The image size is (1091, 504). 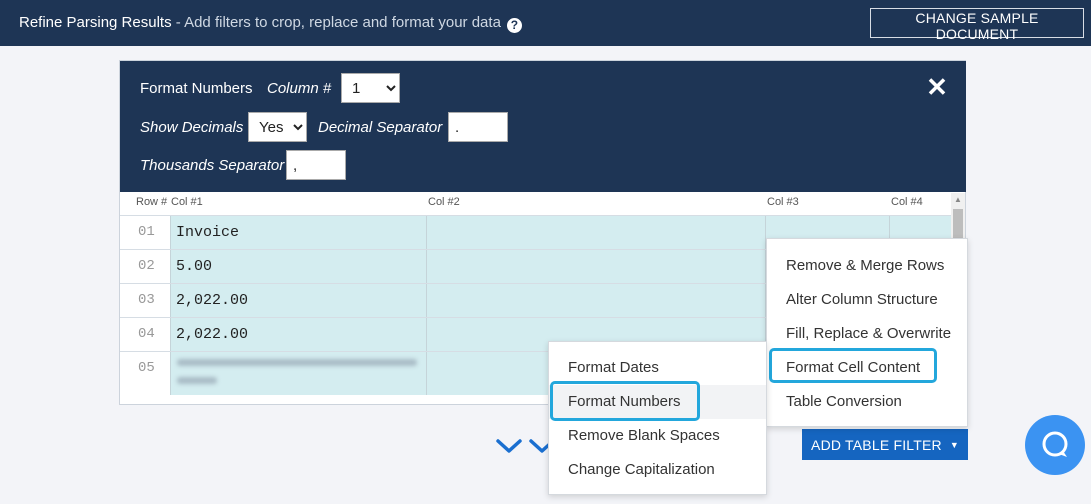 What do you see at coordinates (514, 25) in the screenshot?
I see `help-icon: ?` at bounding box center [514, 25].